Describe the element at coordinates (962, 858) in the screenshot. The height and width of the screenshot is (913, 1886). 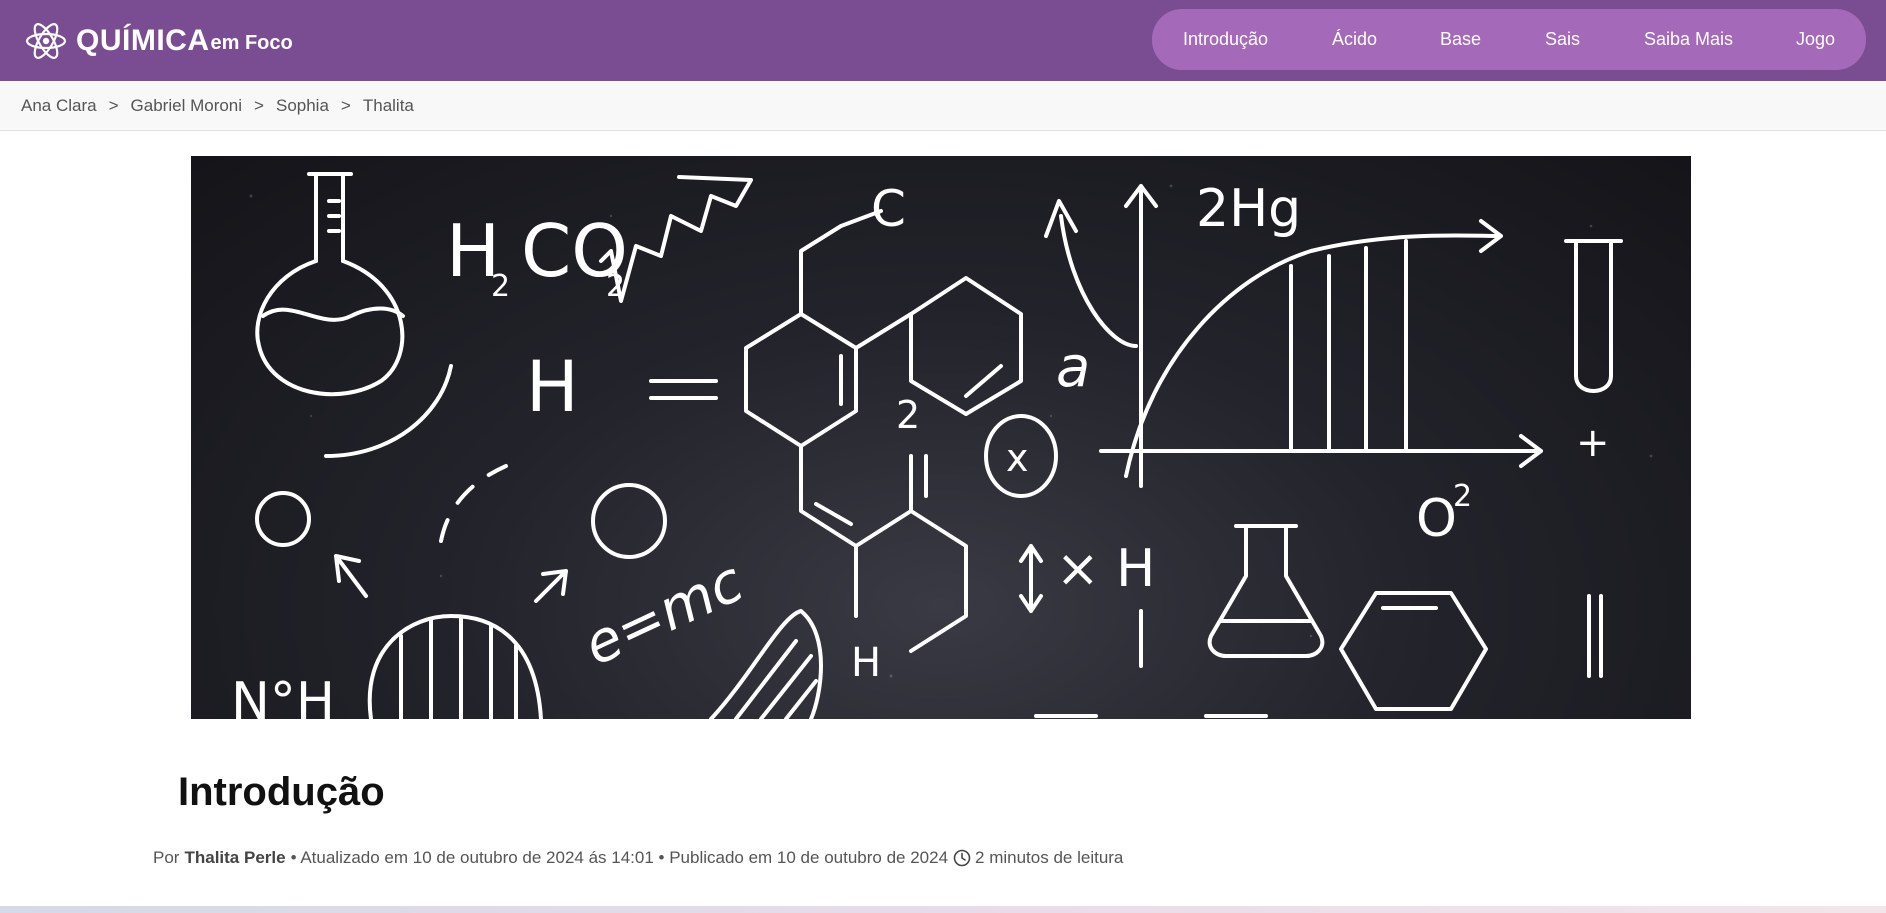
I see `clock-icon` at that location.